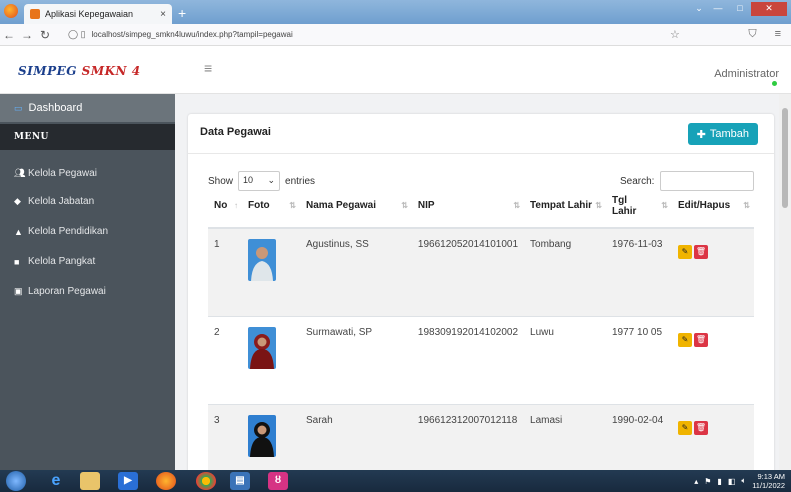 This screenshot has height=492, width=791. Describe the element at coordinates (639, 271) in the screenshot. I see `cell-tgl-lahir: 1976-11-03` at that location.